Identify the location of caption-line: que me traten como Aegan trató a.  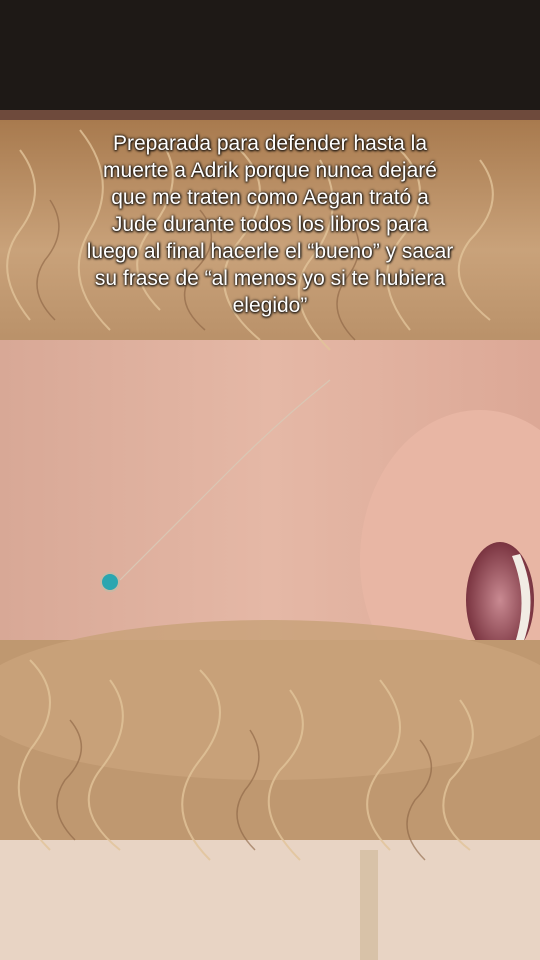
(270, 197).